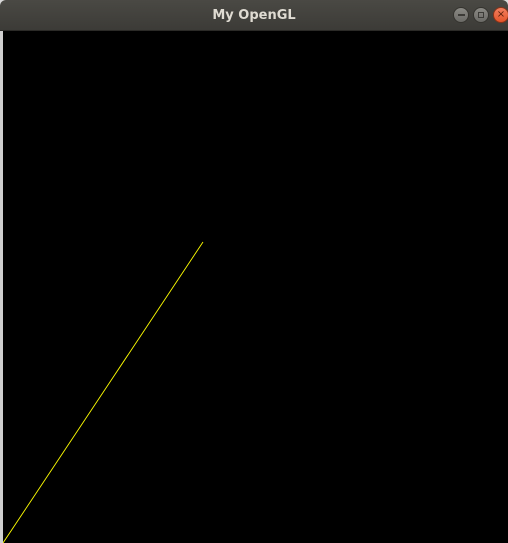 The height and width of the screenshot is (543, 508). I want to click on window-title: My OpenGL, so click(254, 15).